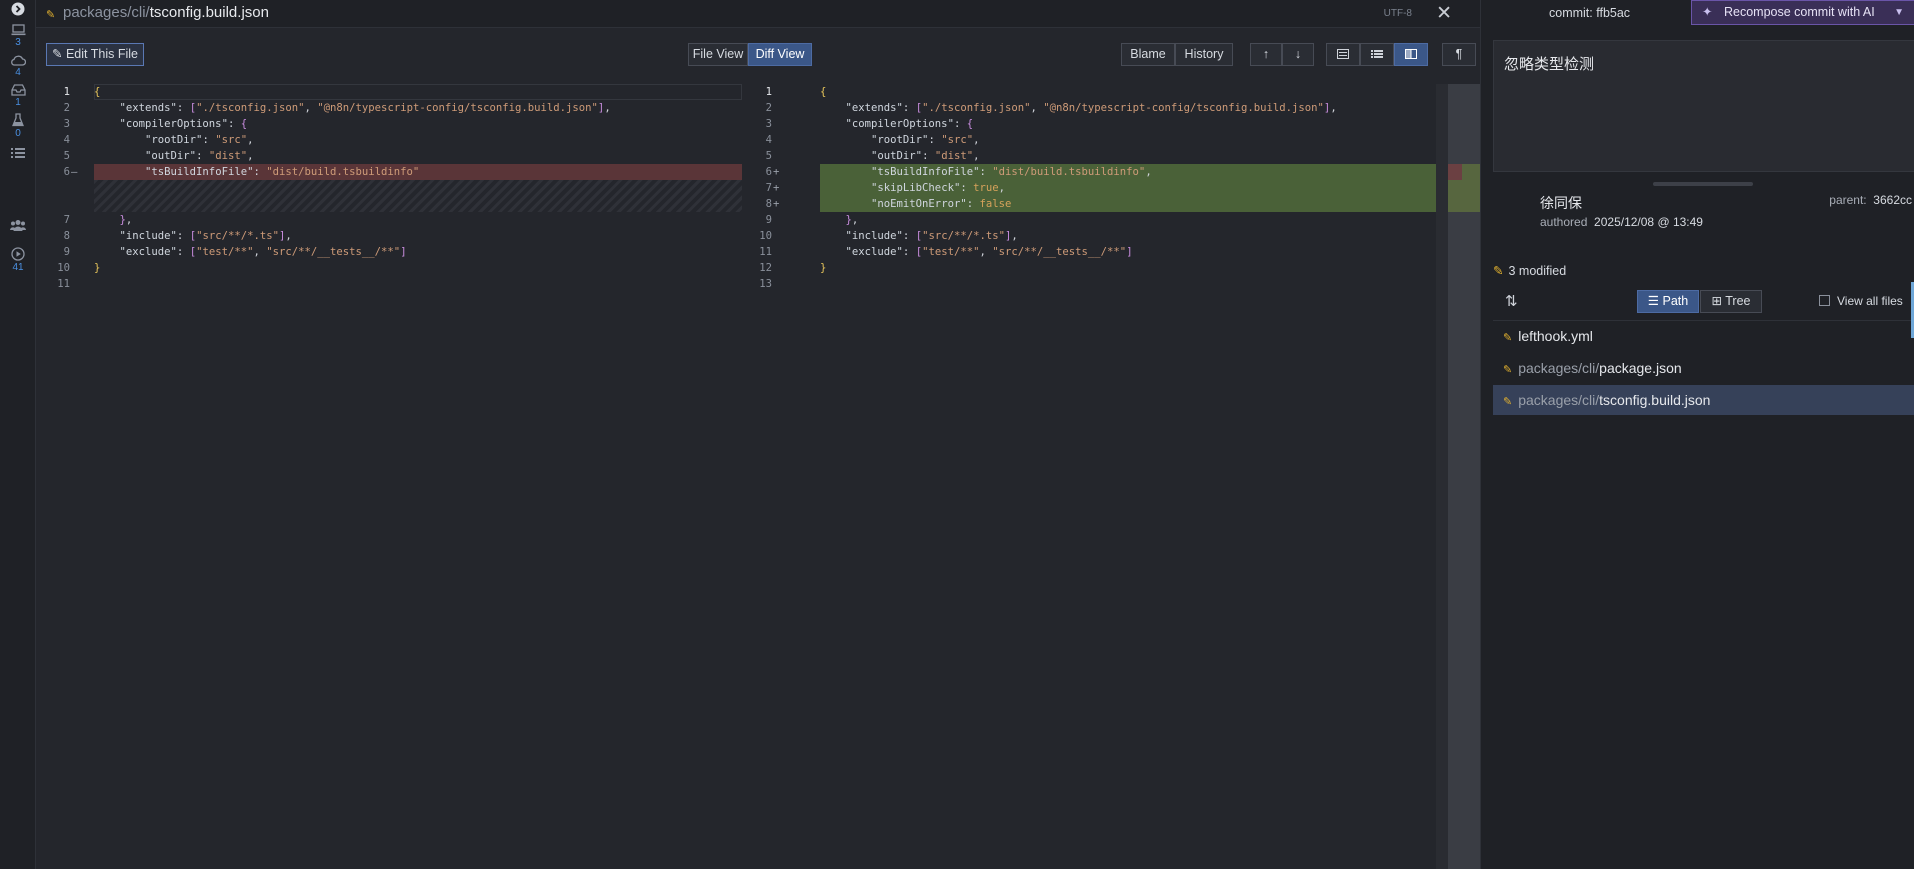  Describe the element at coordinates (768, 124) in the screenshot. I see `line-number: 3` at that location.